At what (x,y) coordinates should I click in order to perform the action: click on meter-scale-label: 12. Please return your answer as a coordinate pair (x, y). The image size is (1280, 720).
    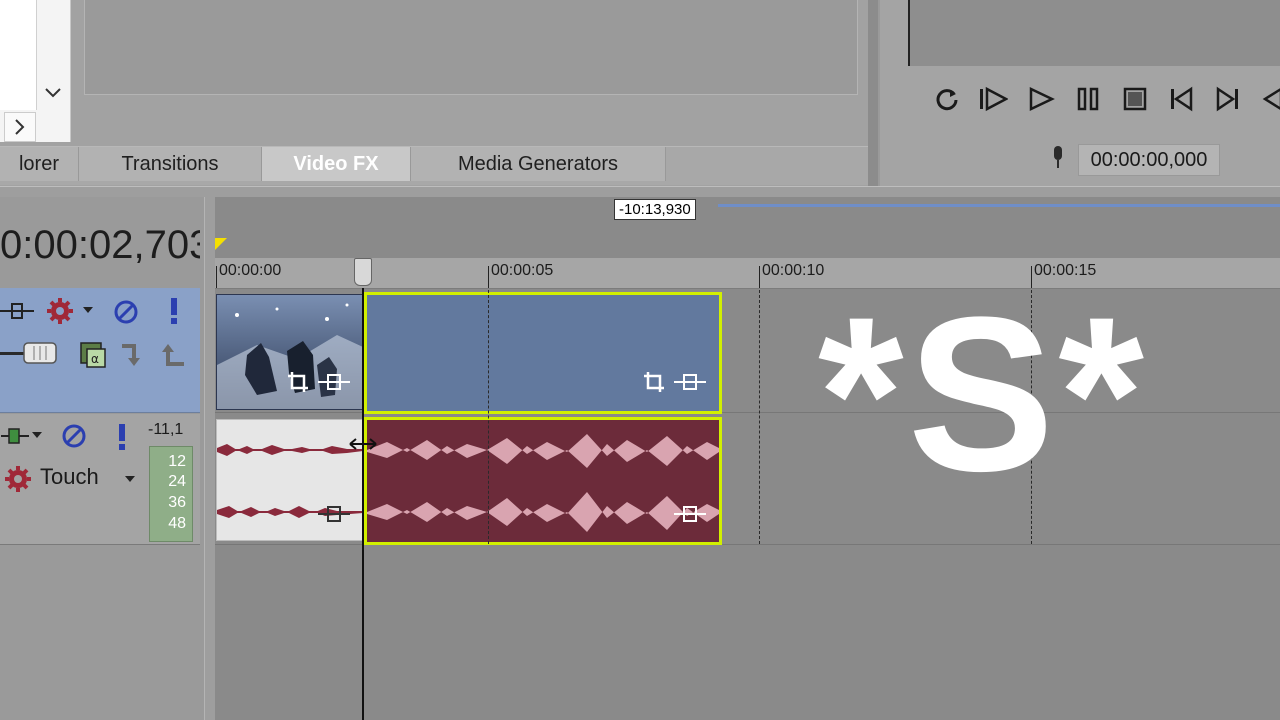
    Looking at the image, I should click on (177, 461).